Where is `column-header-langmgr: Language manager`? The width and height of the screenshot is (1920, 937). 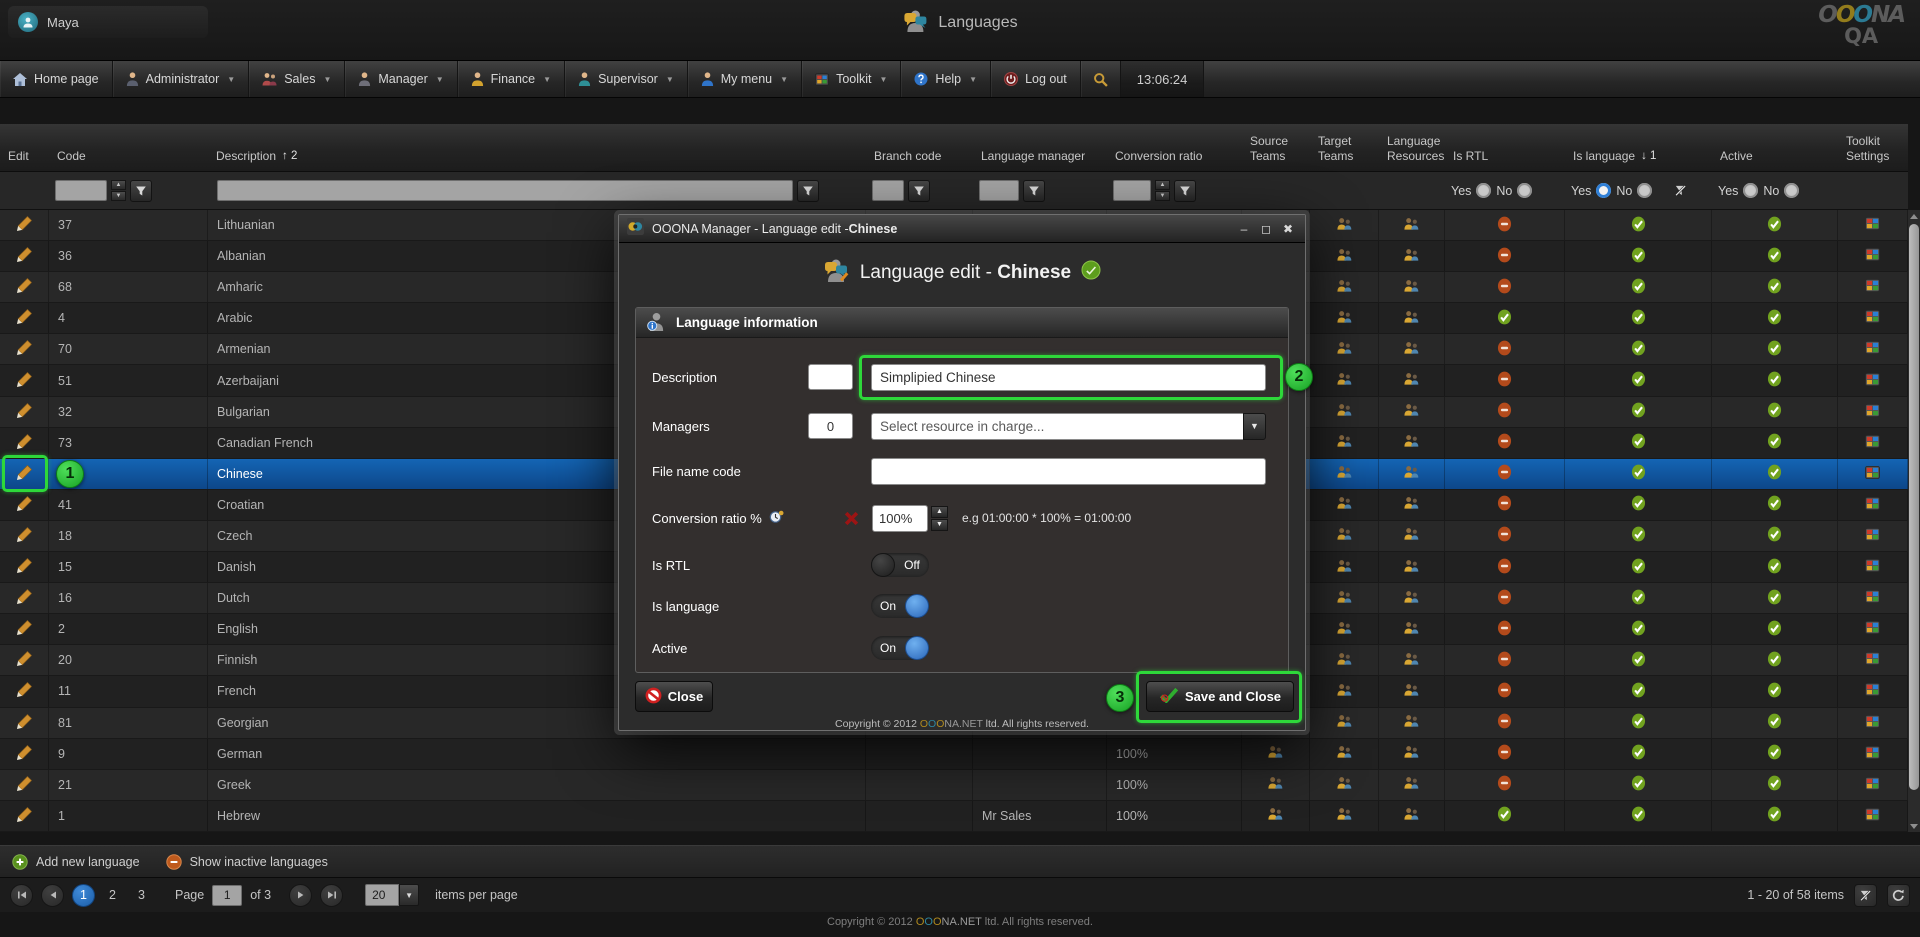 column-header-langmgr: Language manager is located at coordinates (1040, 158).